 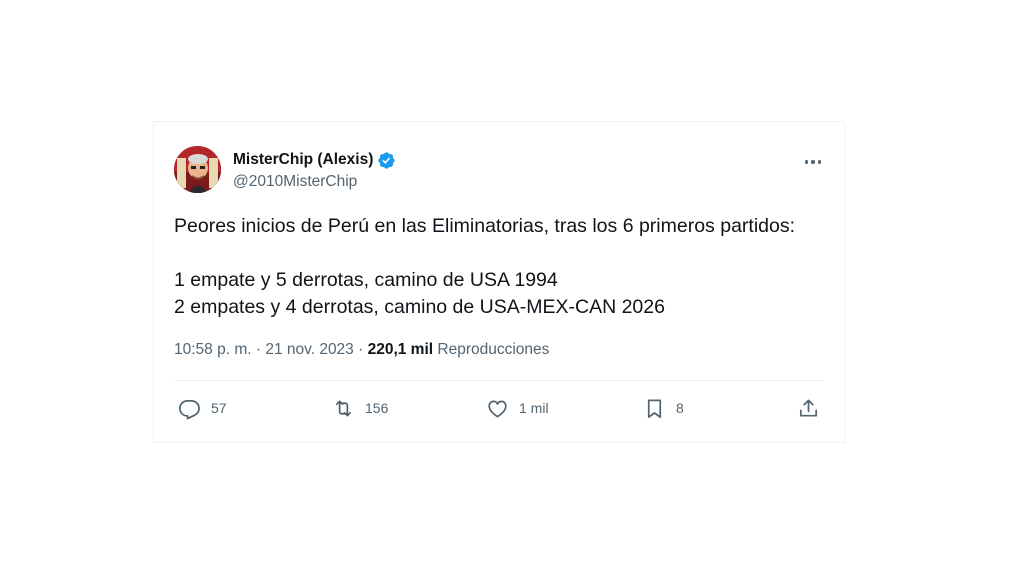 I want to click on retweet-count: 156, so click(x=377, y=408).